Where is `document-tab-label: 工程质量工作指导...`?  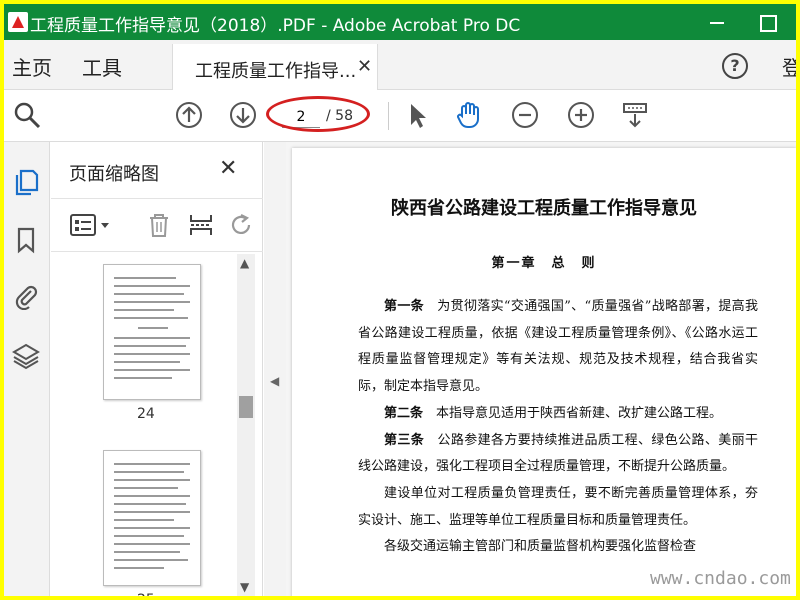 document-tab-label: 工程质量工作指导... is located at coordinates (276, 71).